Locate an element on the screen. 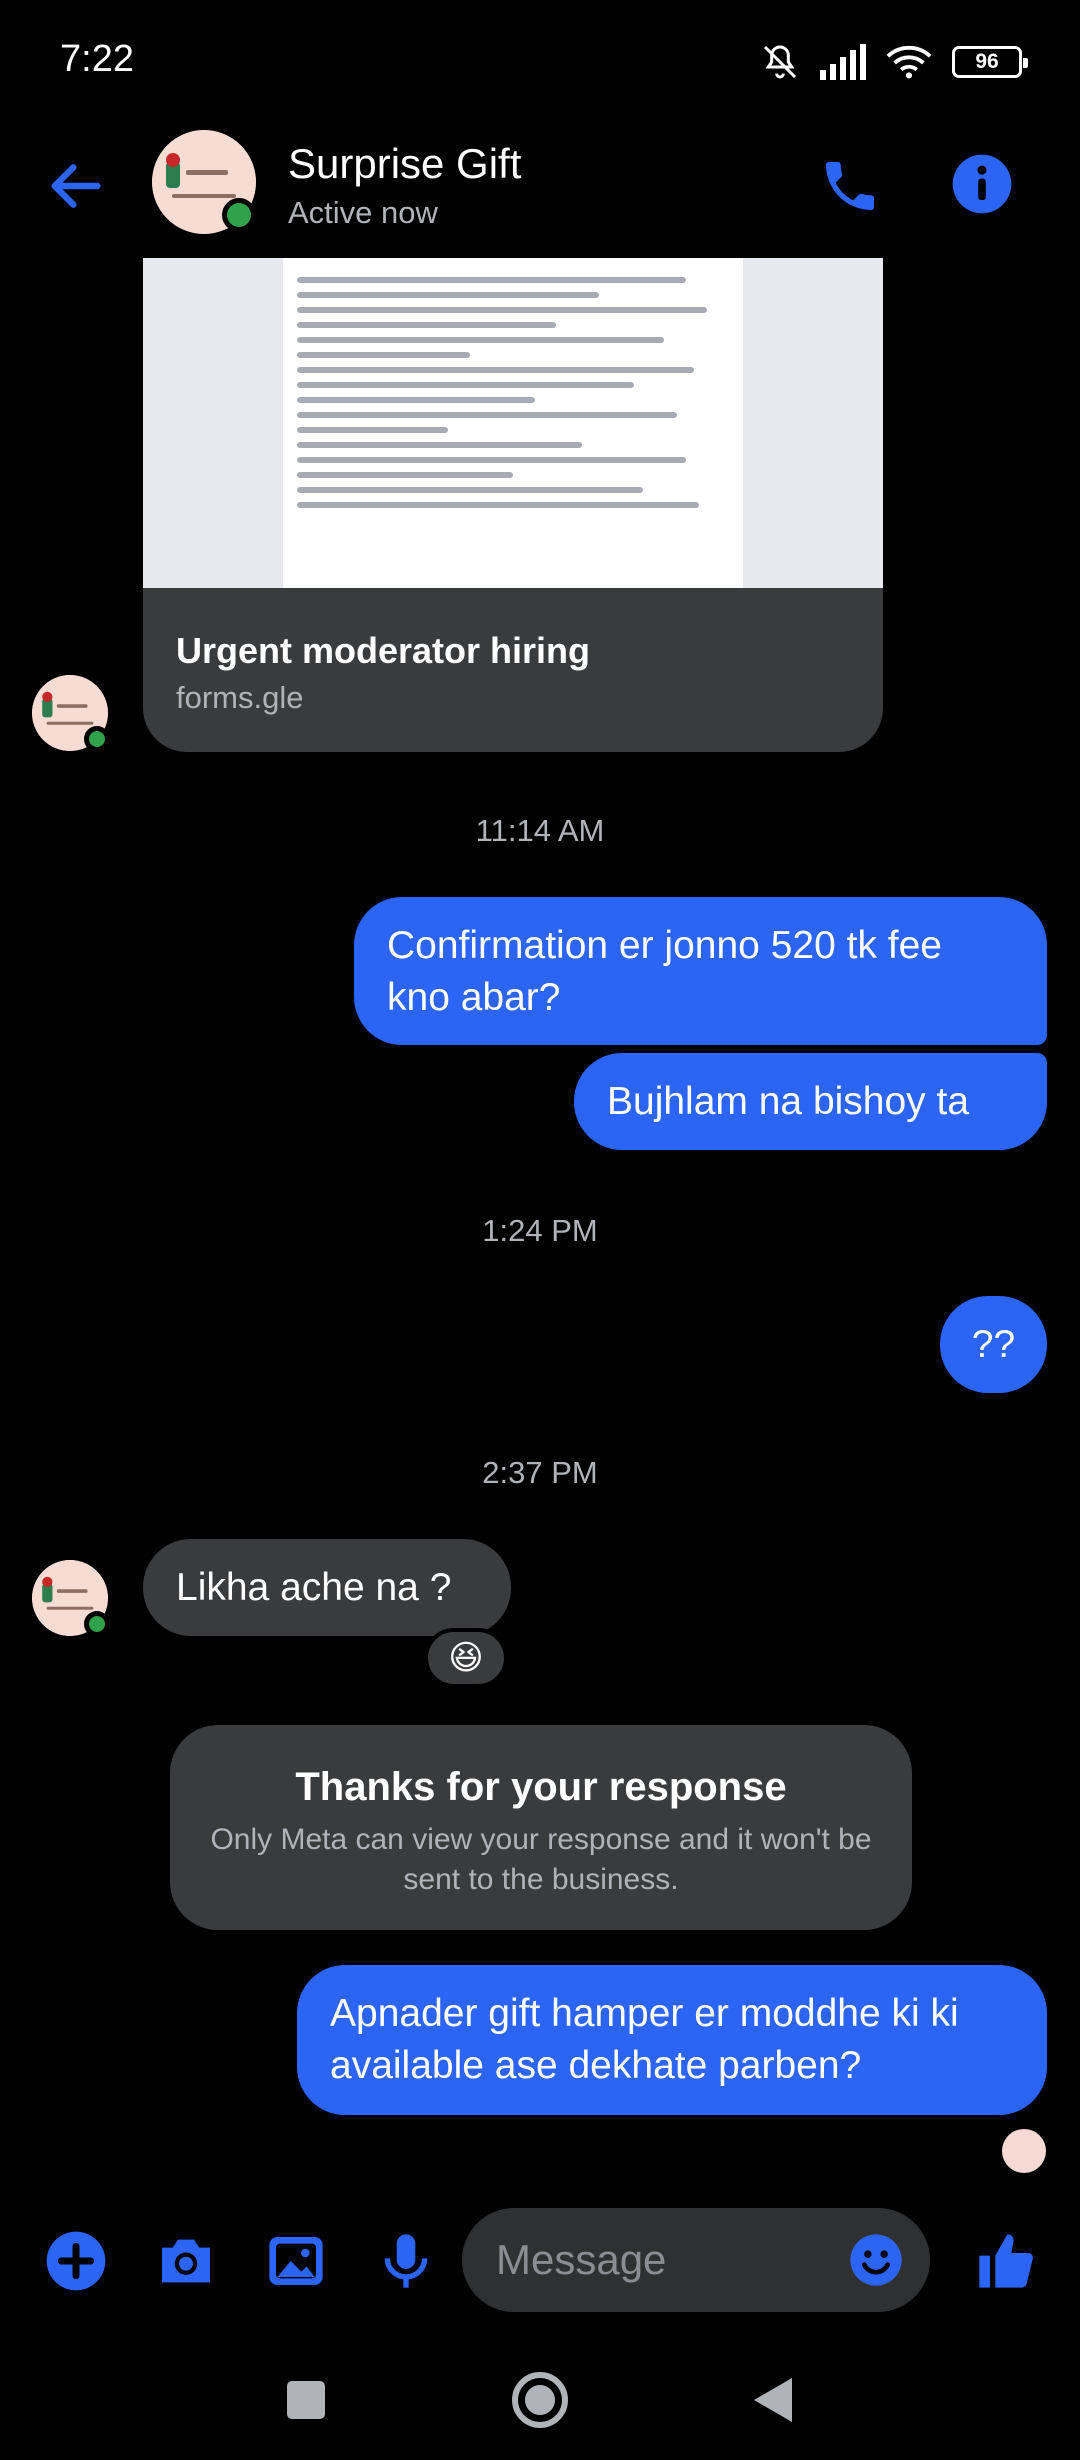 This screenshot has height=2460, width=1080. message-bubble-outgoing: ?? is located at coordinates (993, 1344).